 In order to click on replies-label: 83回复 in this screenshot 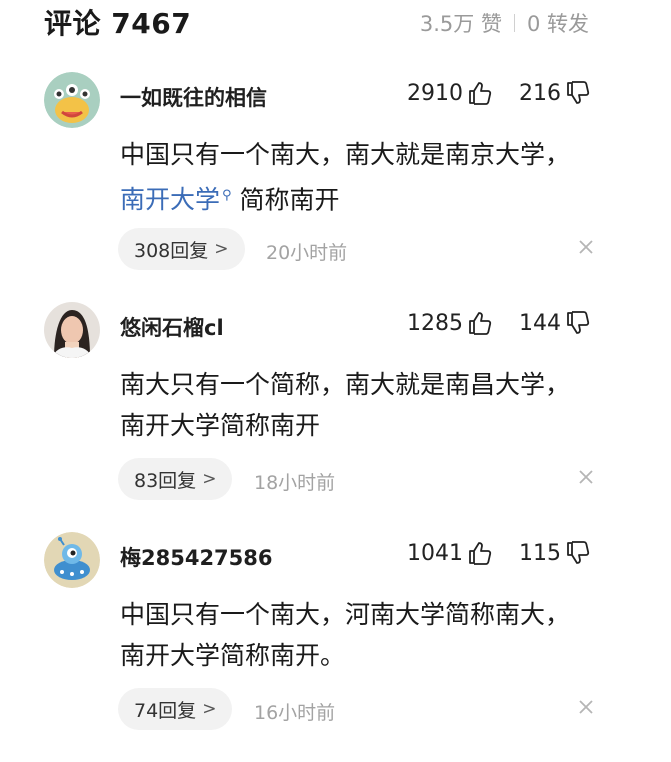, I will do `click(165, 480)`.